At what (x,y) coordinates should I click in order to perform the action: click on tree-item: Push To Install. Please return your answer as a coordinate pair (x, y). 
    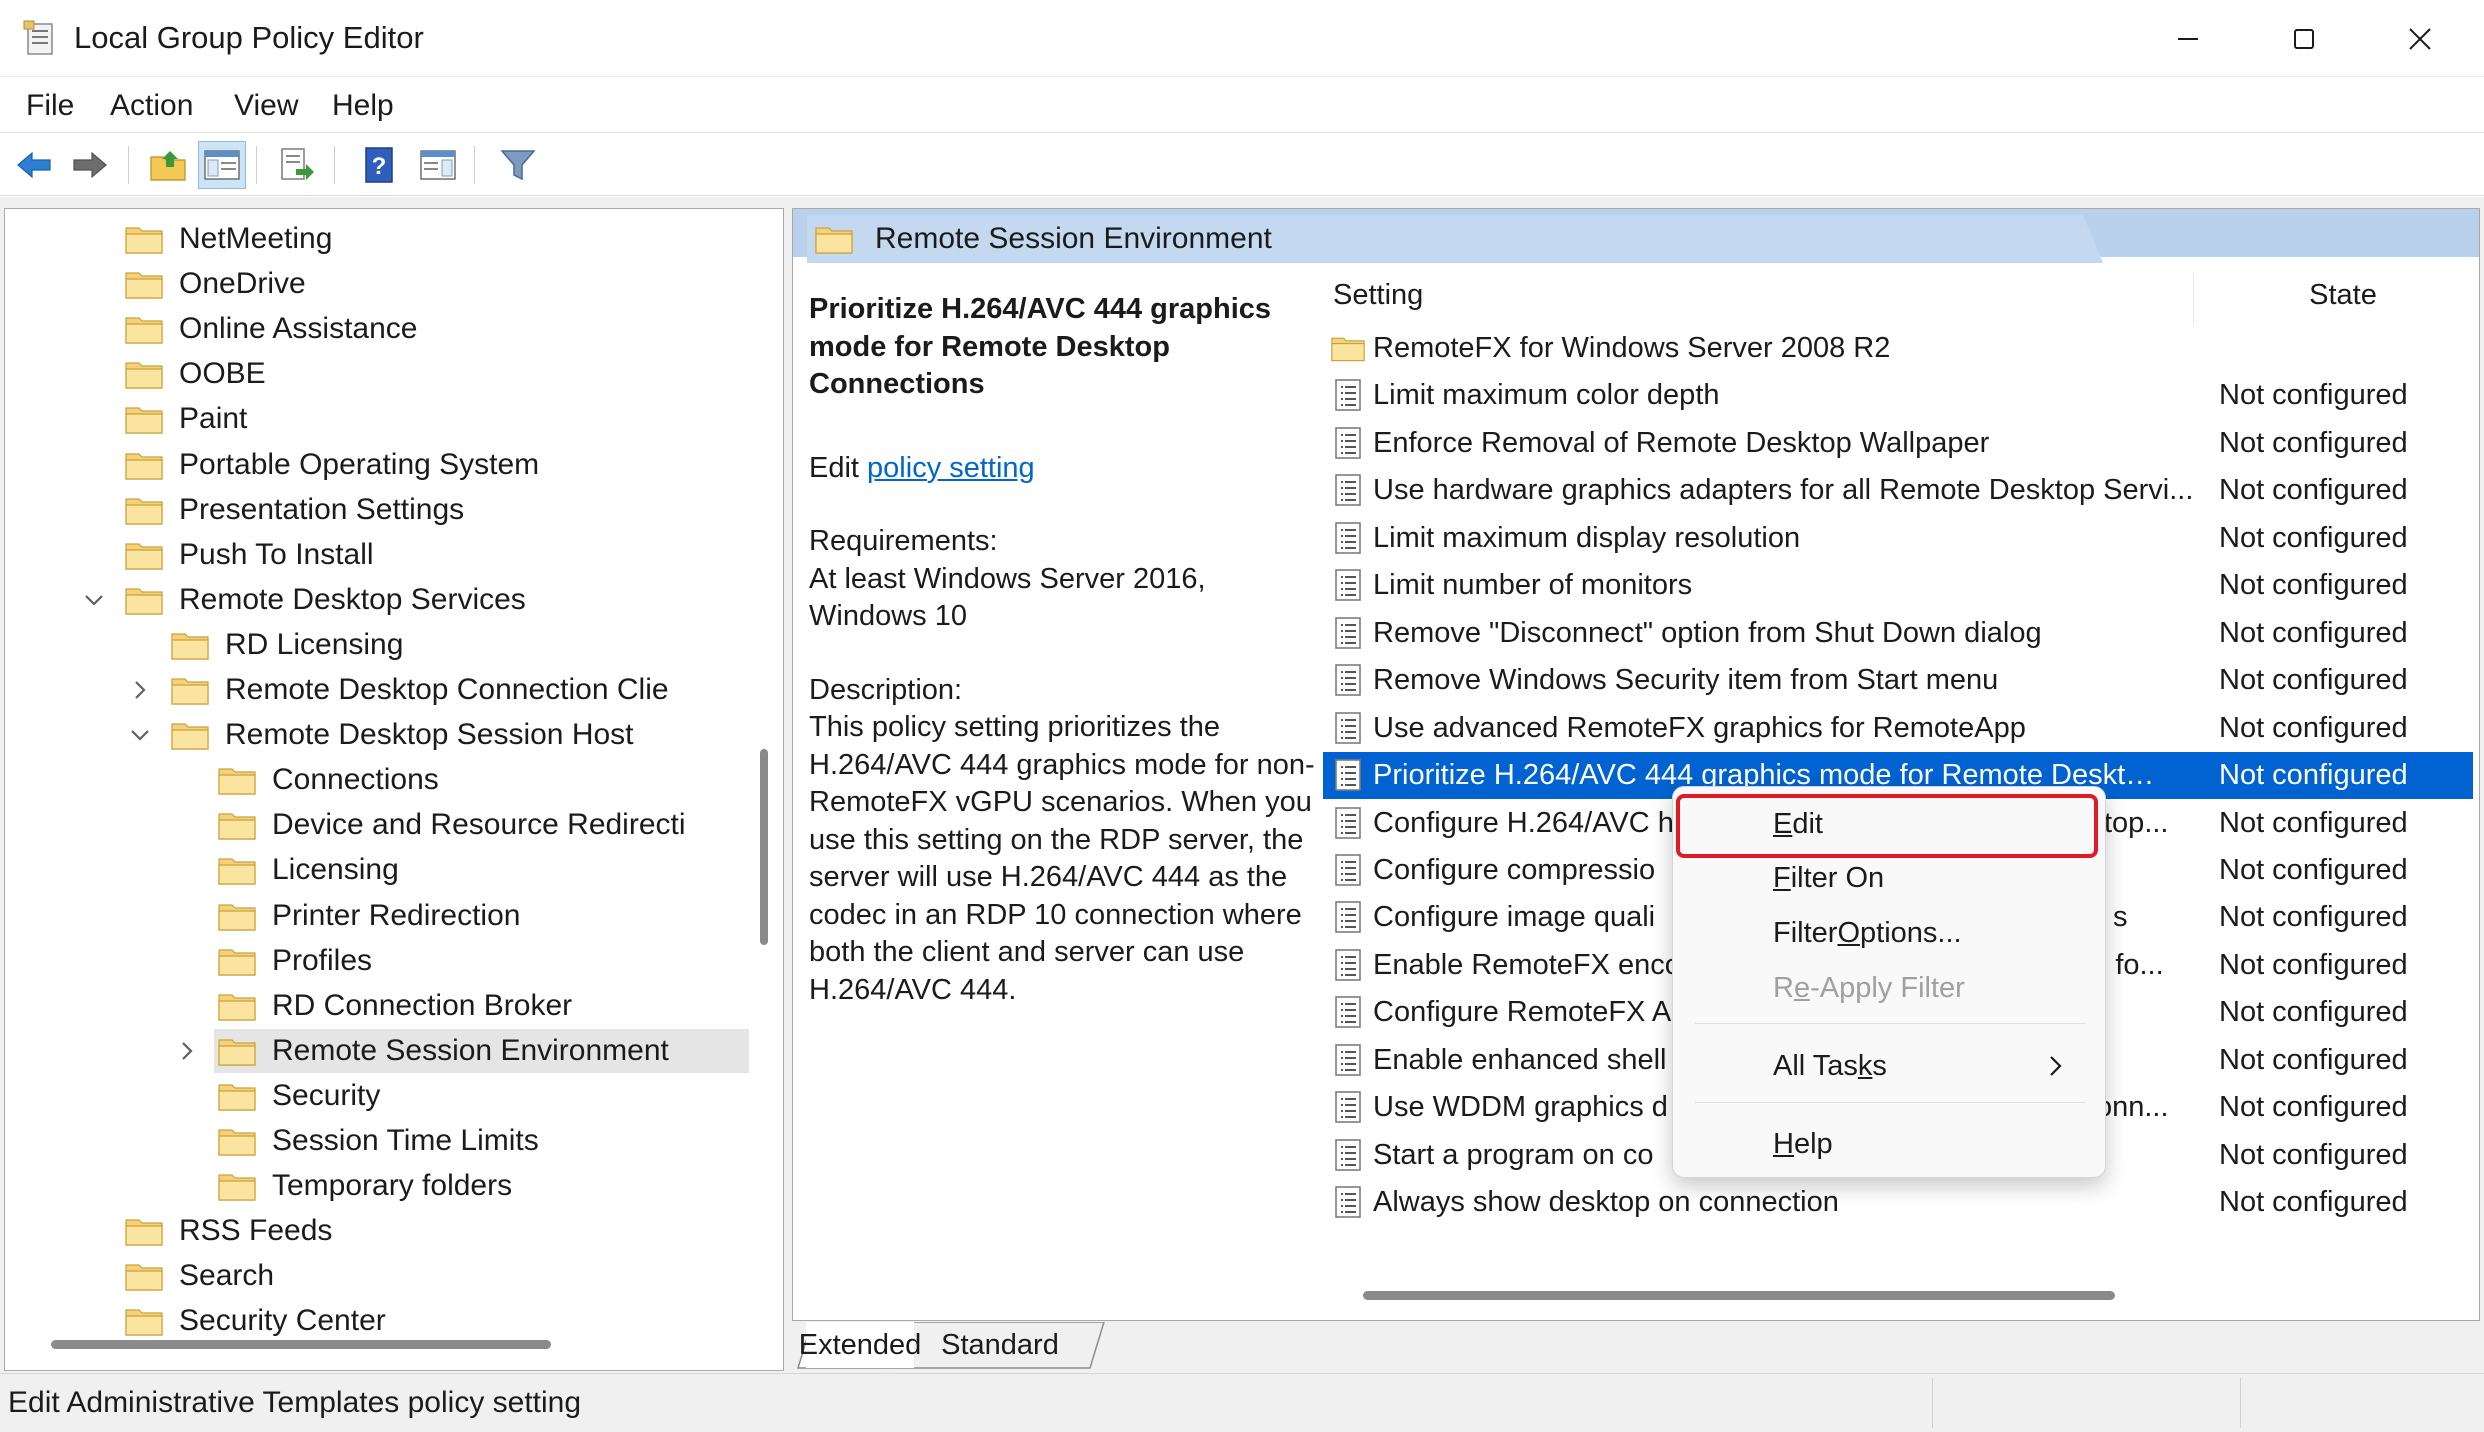
    Looking at the image, I should click on (247, 555).